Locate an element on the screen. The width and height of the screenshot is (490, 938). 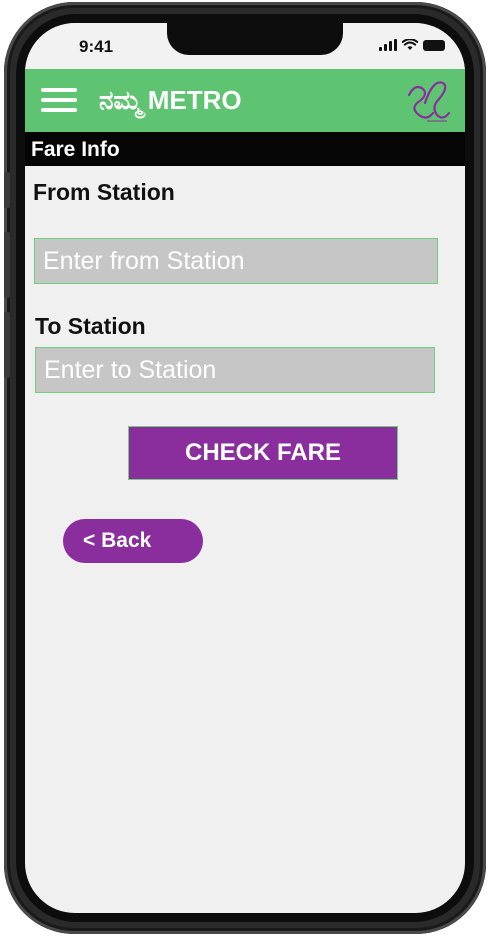
from-station-input is located at coordinates (236, 261).